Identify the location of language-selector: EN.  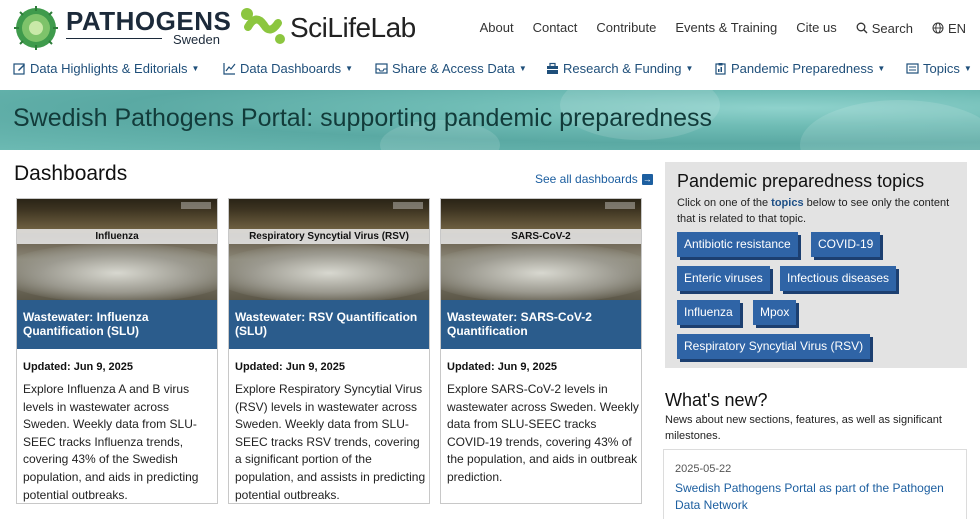
(949, 28).